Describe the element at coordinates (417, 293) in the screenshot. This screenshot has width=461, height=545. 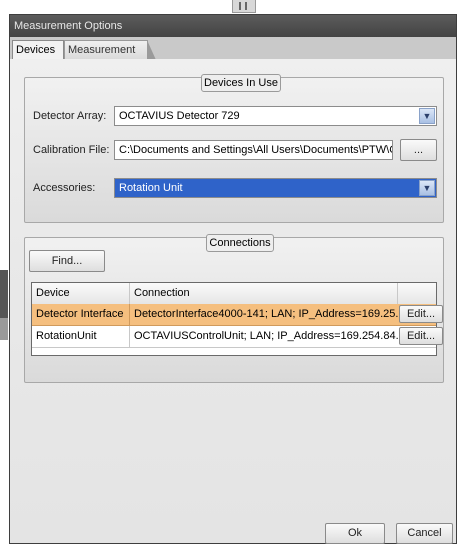
I see `column-actions` at that location.